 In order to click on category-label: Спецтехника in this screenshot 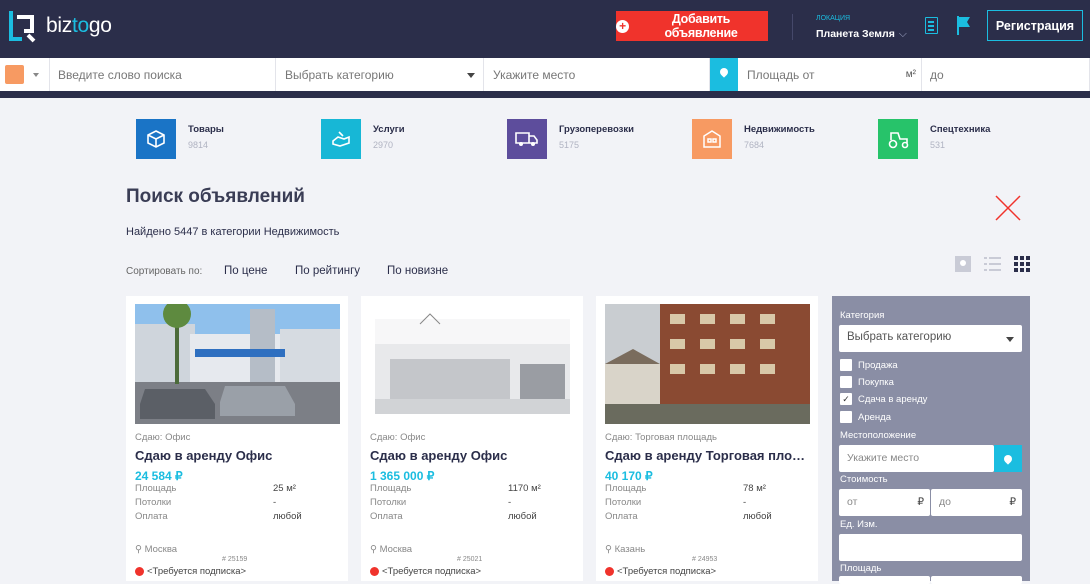, I will do `click(960, 129)`.